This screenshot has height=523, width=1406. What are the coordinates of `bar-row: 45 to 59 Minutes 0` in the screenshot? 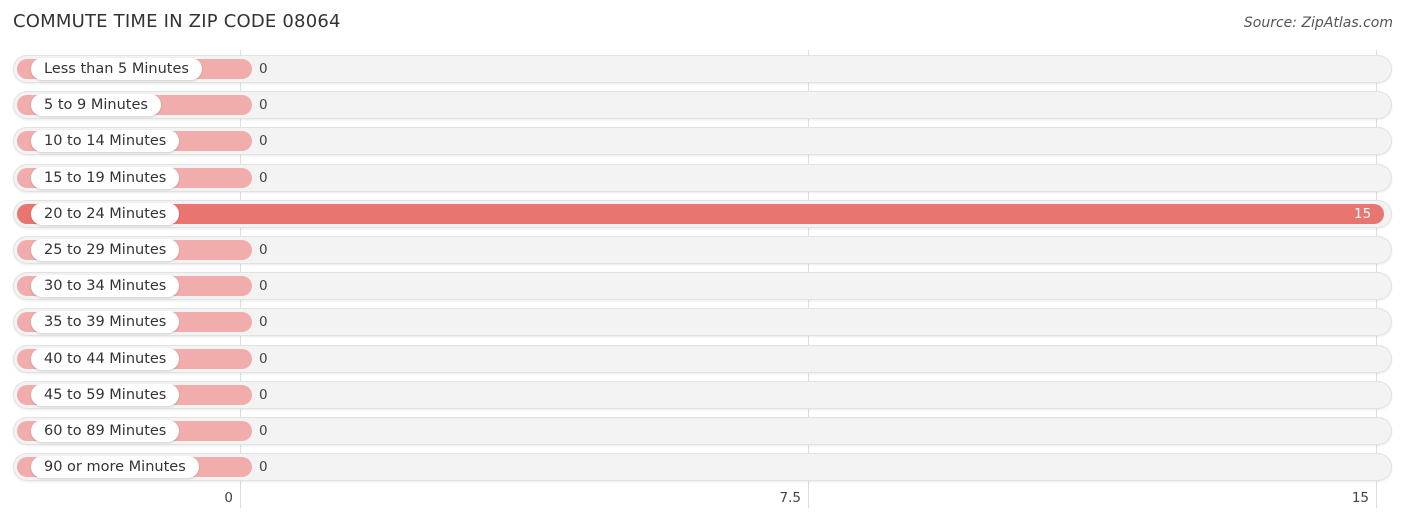 It's located at (702, 394).